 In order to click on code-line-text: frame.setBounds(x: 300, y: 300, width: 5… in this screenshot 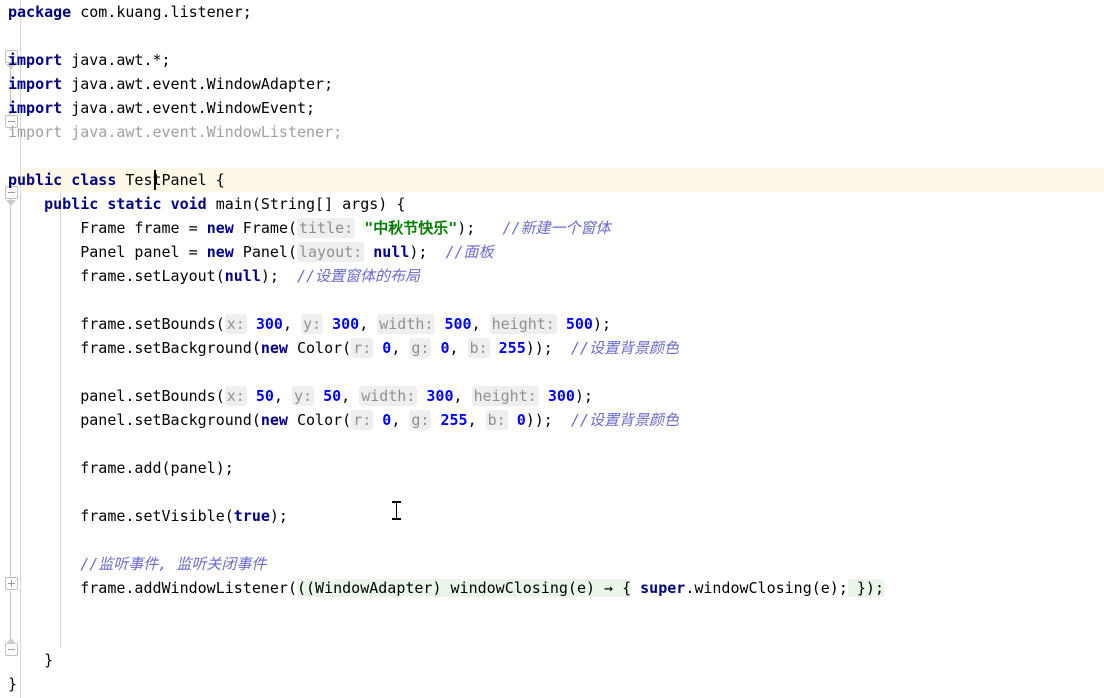, I will do `click(305, 324)`.